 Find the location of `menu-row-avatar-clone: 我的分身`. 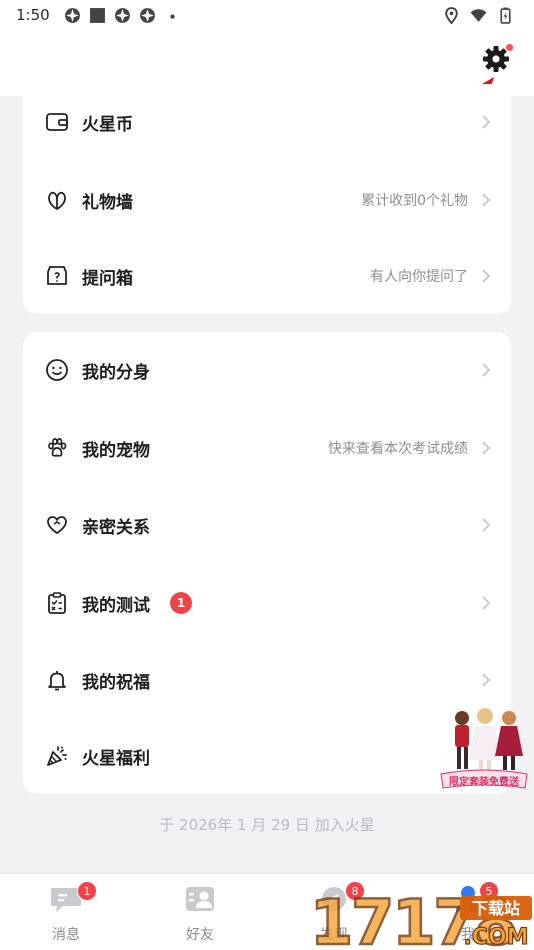

menu-row-avatar-clone: 我的分身 is located at coordinates (267, 370).